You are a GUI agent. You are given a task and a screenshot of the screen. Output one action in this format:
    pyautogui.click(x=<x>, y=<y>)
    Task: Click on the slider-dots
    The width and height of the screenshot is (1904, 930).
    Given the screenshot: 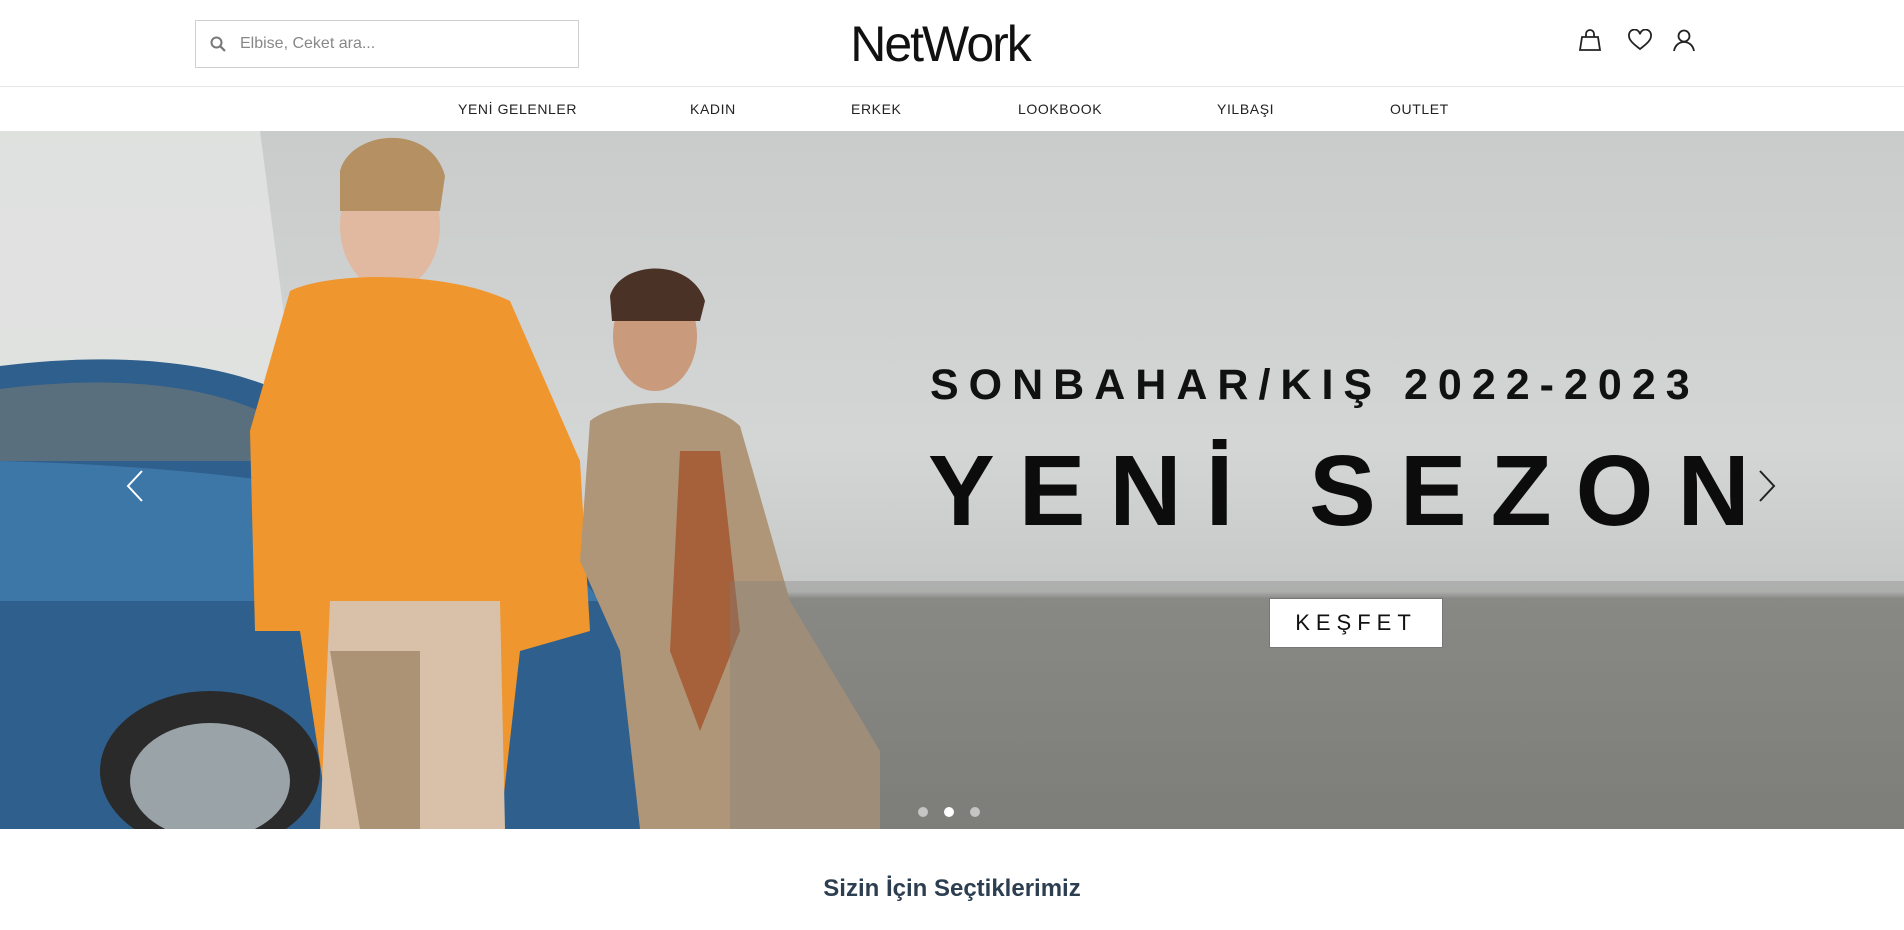 What is the action you would take?
    pyautogui.click(x=949, y=812)
    